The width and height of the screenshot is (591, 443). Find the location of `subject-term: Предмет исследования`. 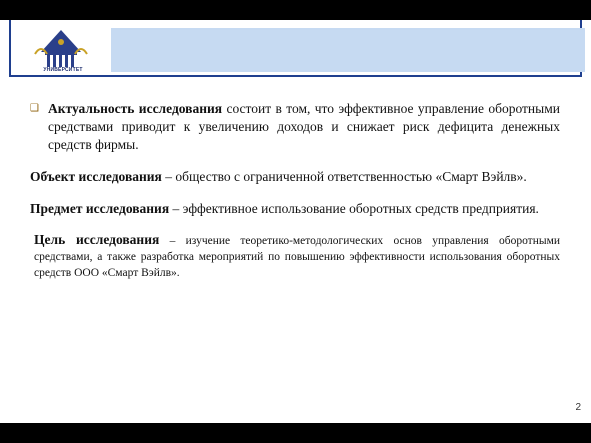

subject-term: Предмет исследования is located at coordinates (100, 208).